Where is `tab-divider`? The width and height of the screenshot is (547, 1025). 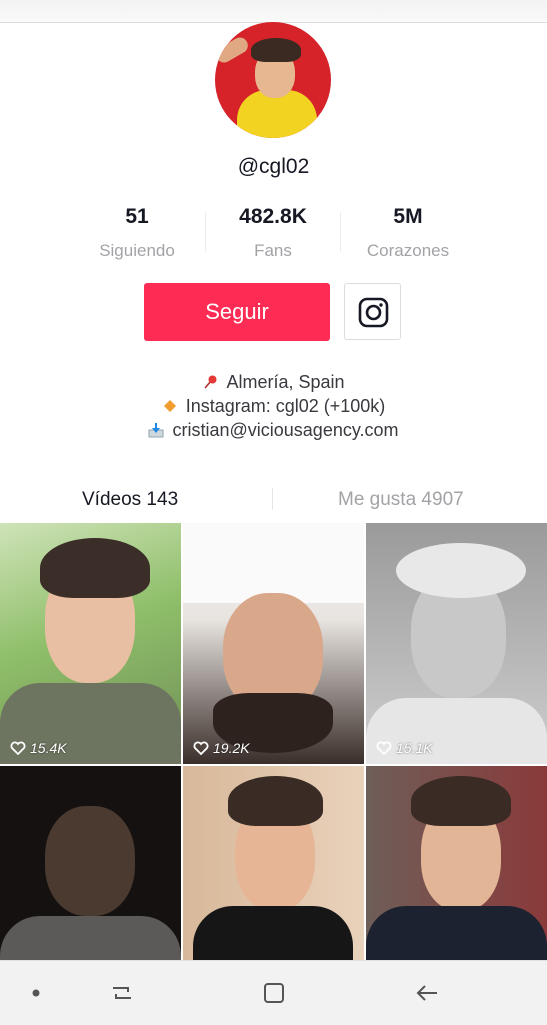 tab-divider is located at coordinates (272, 499).